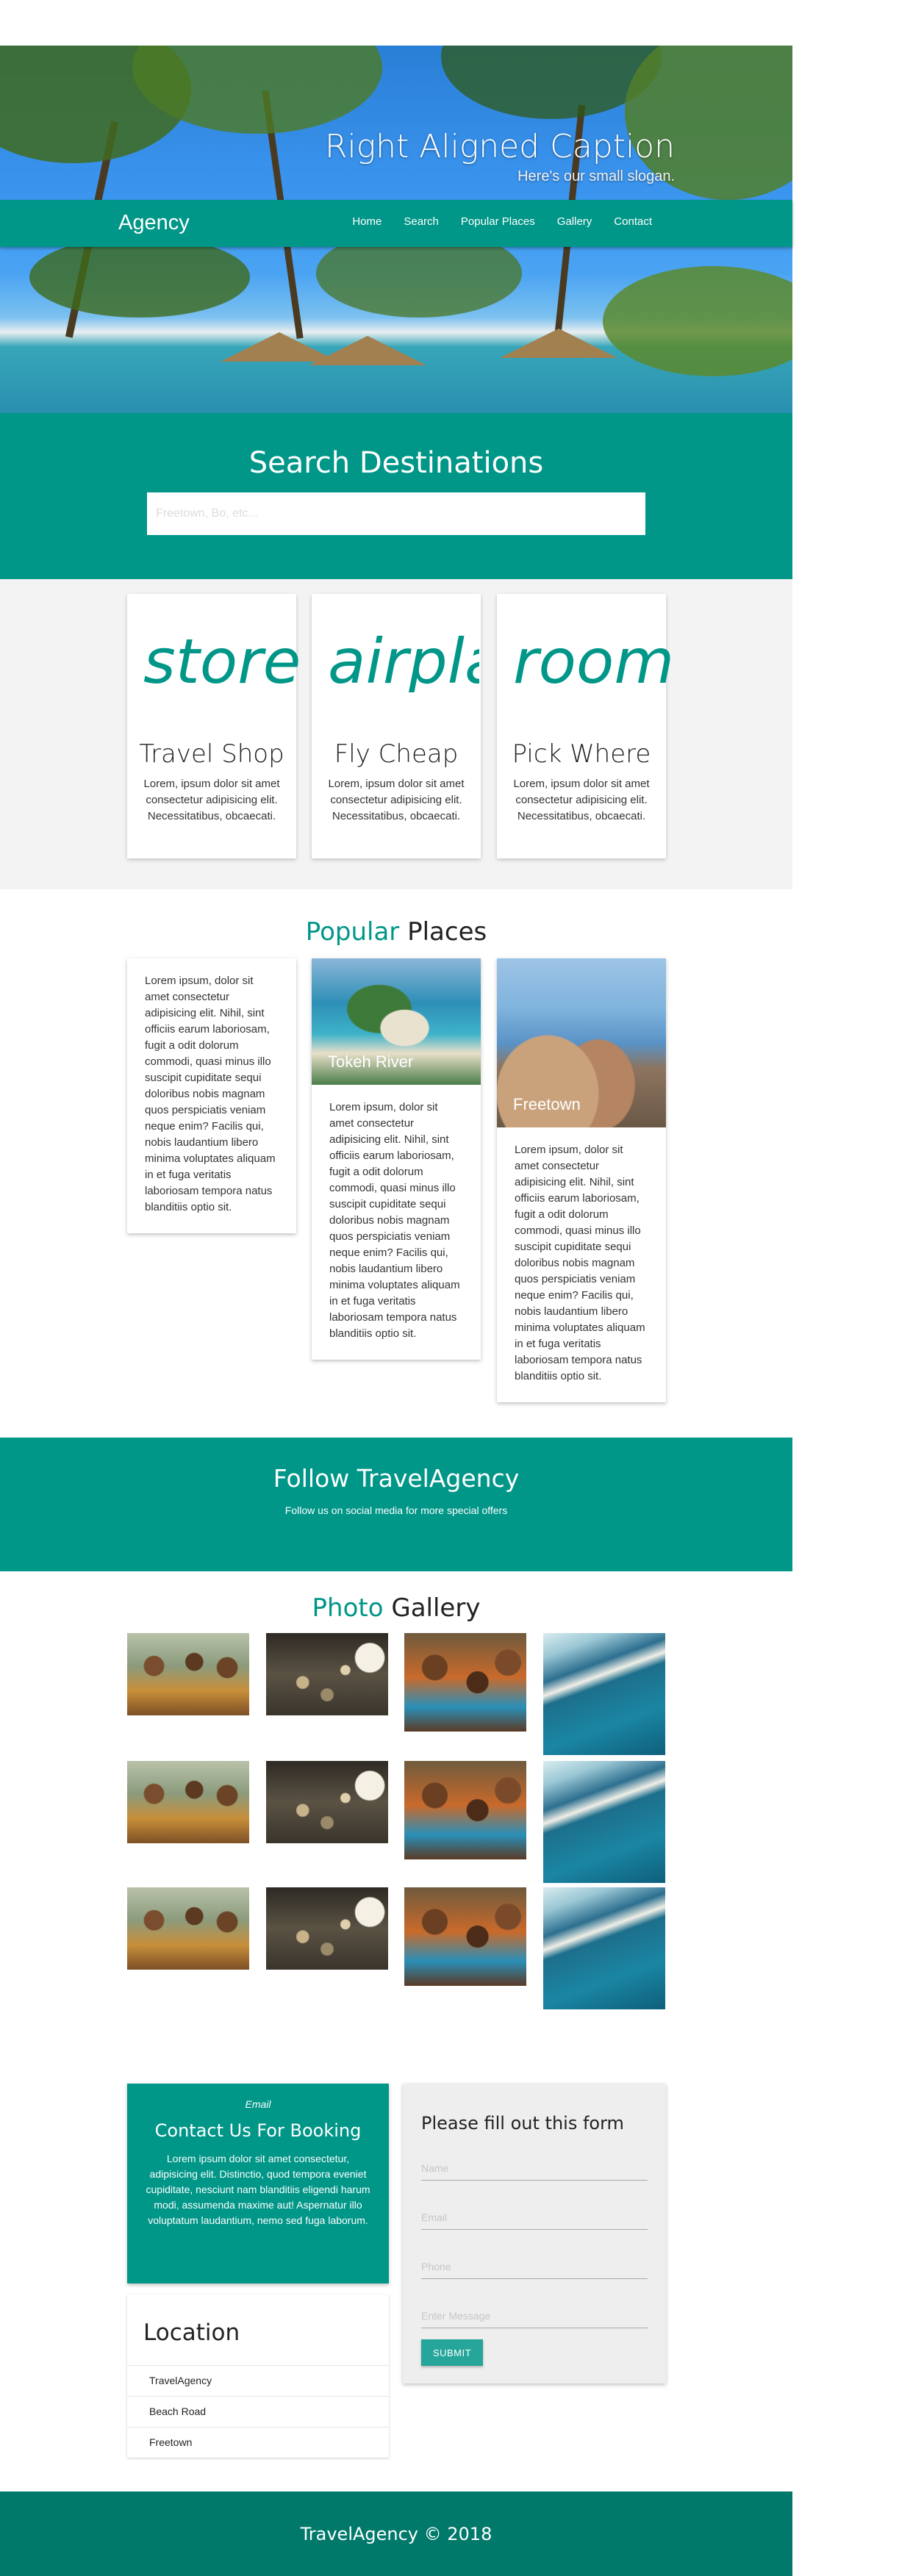 The width and height of the screenshot is (899, 2576). I want to click on feature-title: Travel Shop, so click(211, 754).